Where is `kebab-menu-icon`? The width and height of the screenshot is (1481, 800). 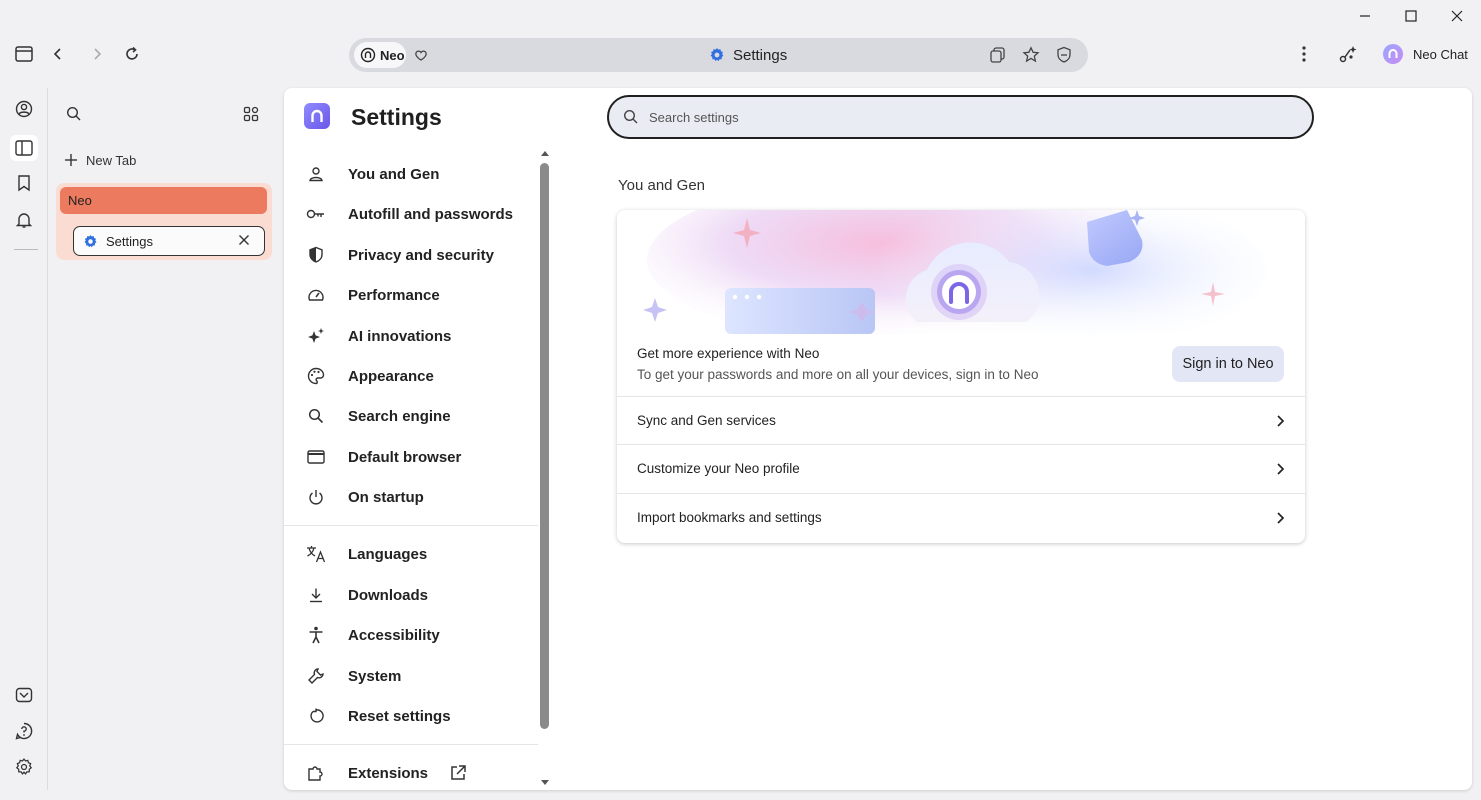
kebab-menu-icon is located at coordinates (1304, 54).